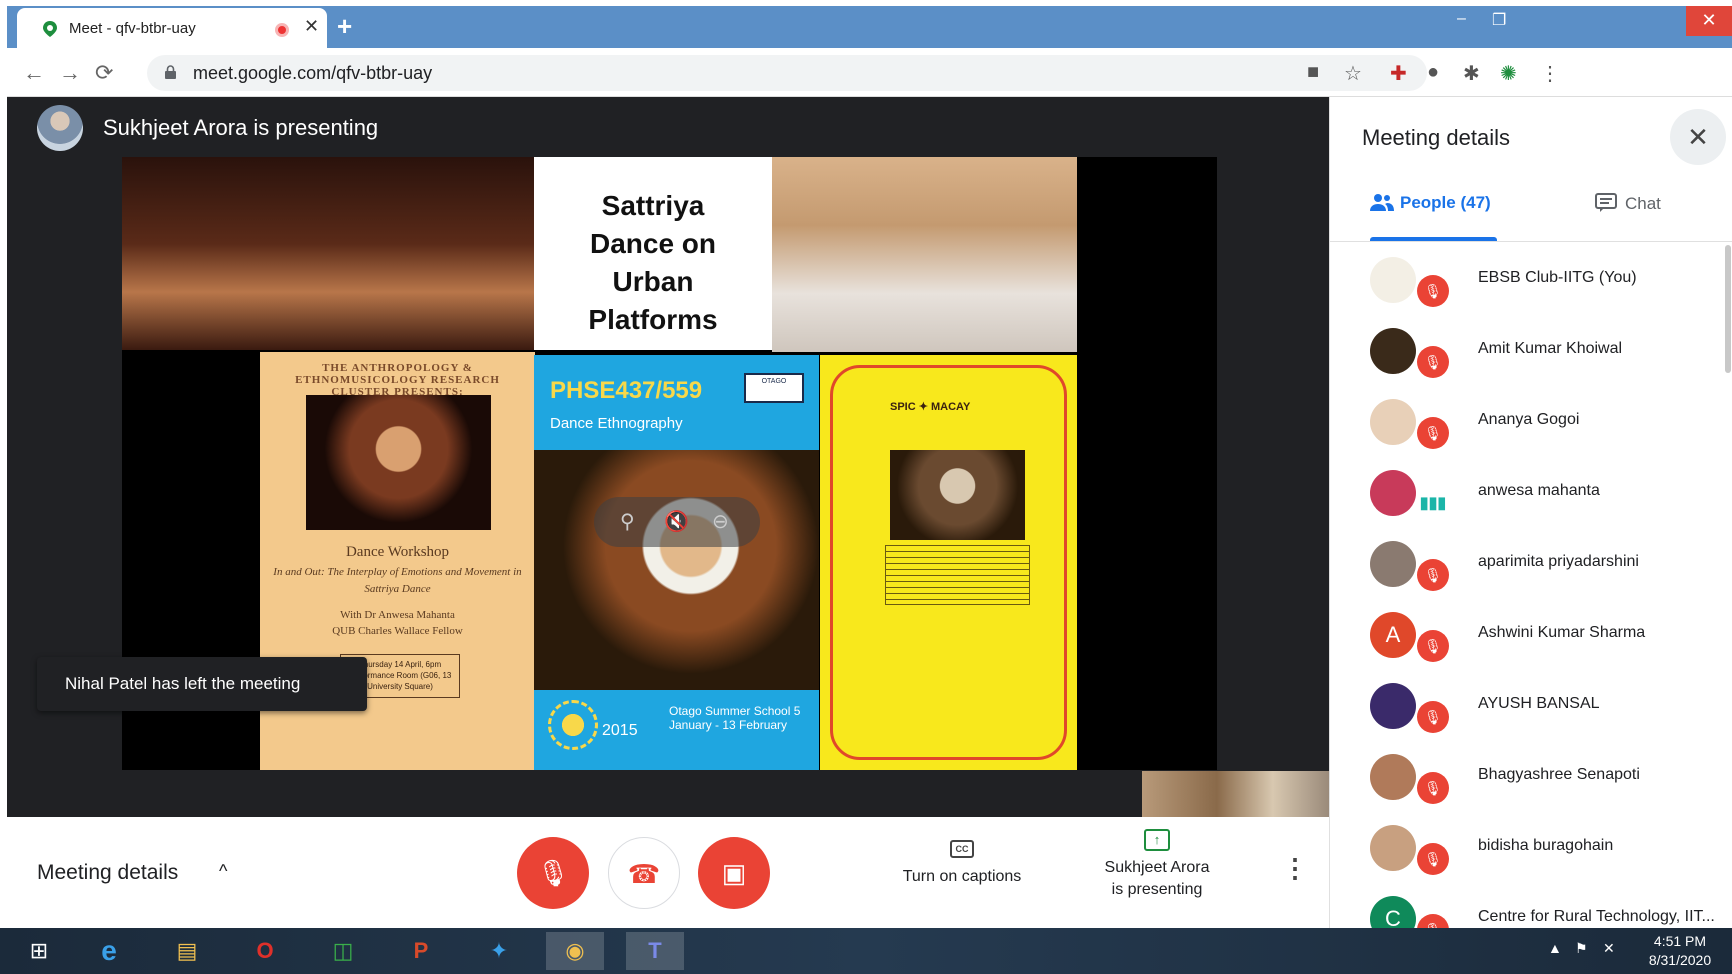 The image size is (1732, 974). Describe the element at coordinates (343, 951) in the screenshot. I see `store-icon: ◫` at that location.